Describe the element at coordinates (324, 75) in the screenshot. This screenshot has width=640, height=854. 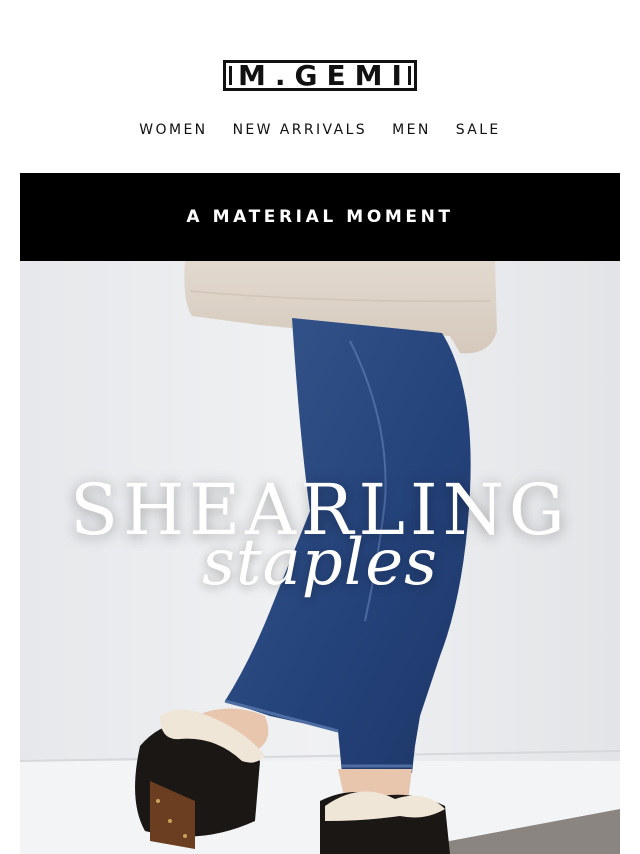
I see `logo-text: M.GEMI` at that location.